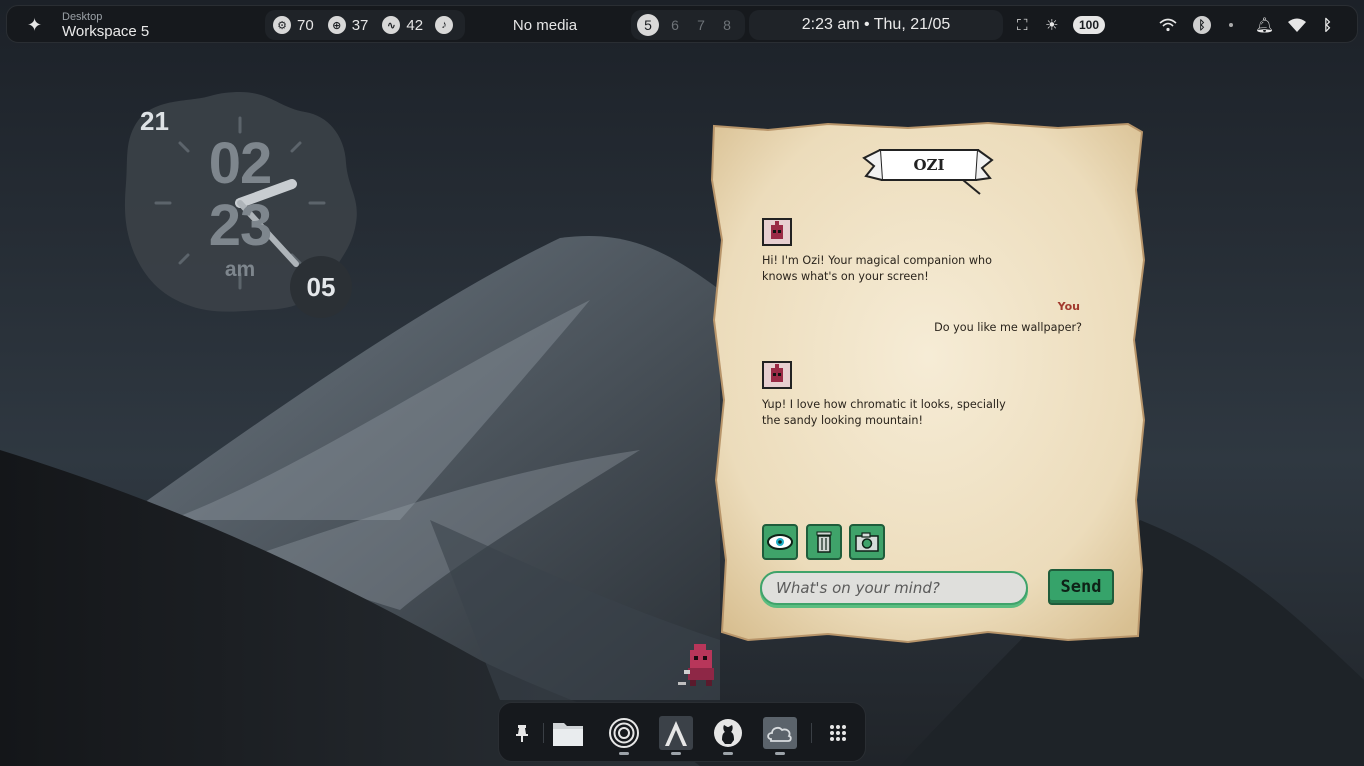 The width and height of the screenshot is (1364, 766). Describe the element at coordinates (402, 25) in the screenshot. I see `activity-stat: ∿ 42` at that location.